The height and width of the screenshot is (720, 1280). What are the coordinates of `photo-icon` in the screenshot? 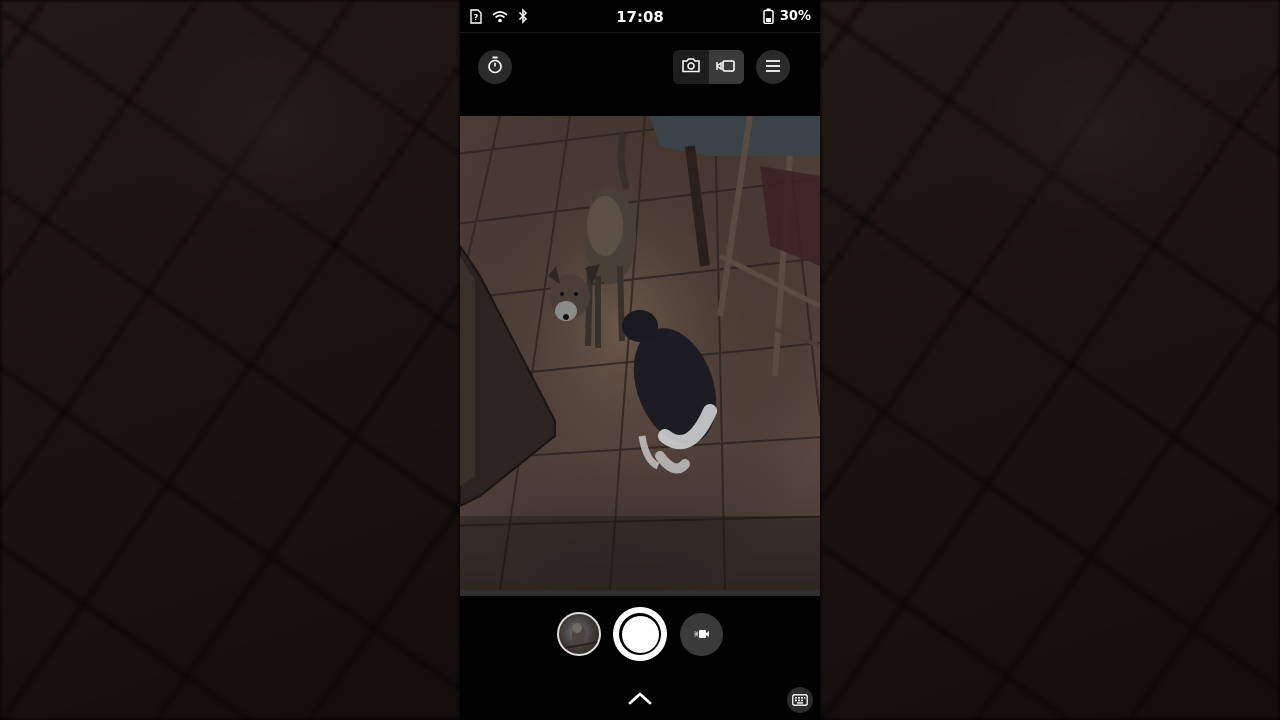 It's located at (691, 67).